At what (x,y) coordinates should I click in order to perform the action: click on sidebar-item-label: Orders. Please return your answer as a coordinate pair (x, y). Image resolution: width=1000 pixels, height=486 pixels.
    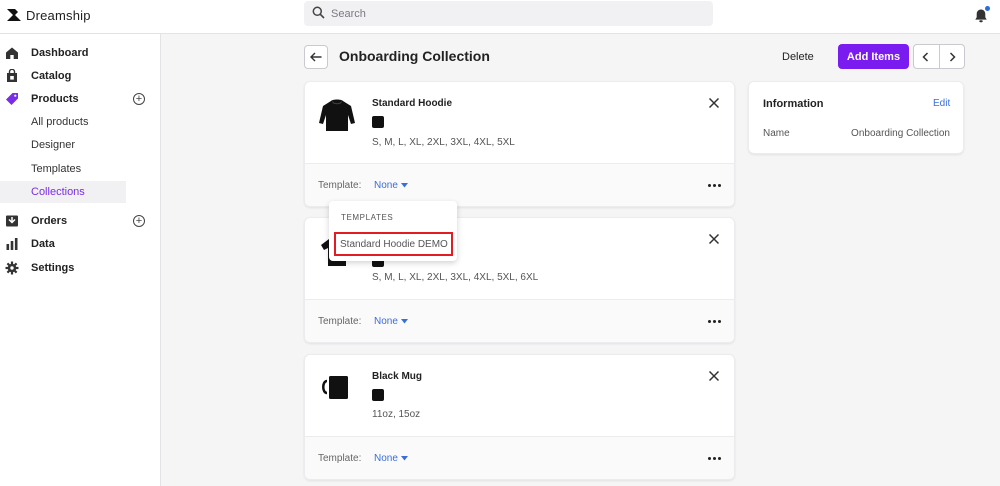
    Looking at the image, I should click on (49, 221).